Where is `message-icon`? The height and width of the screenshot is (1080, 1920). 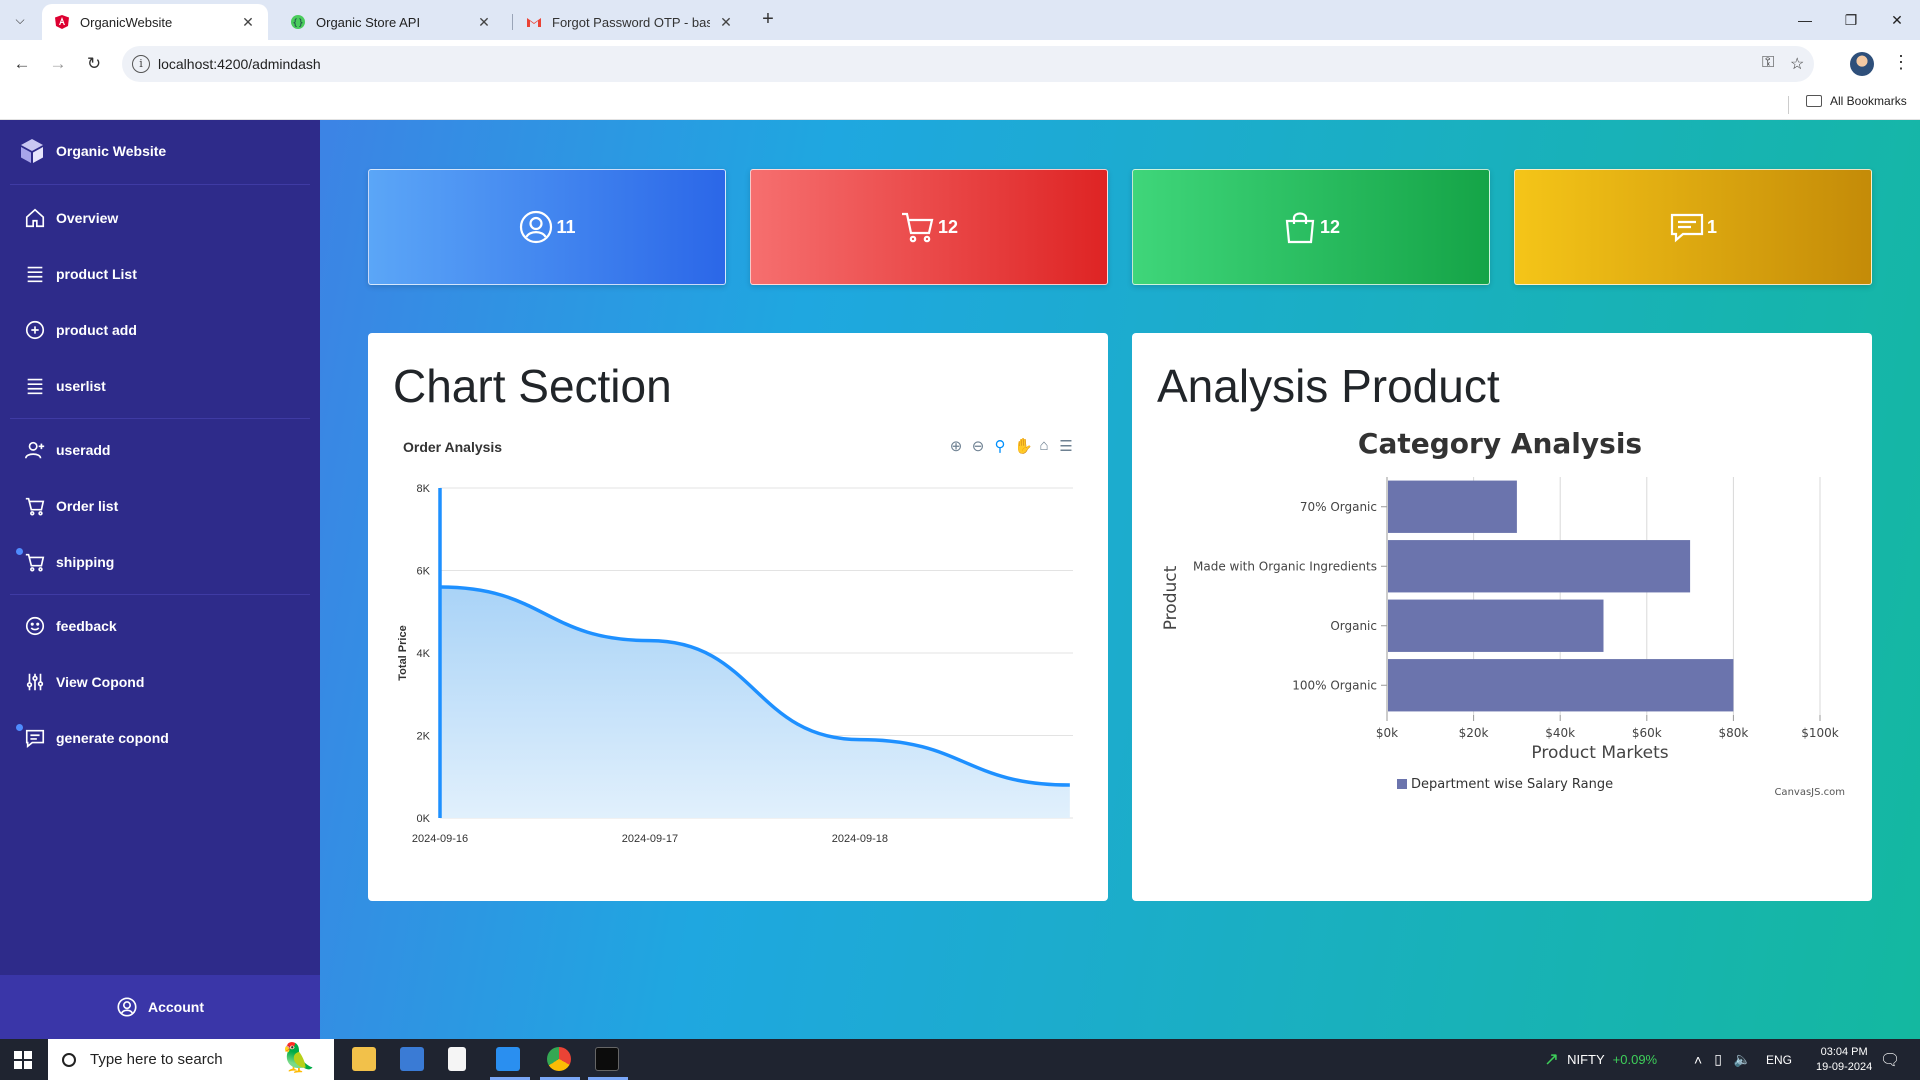
message-icon is located at coordinates (35, 738).